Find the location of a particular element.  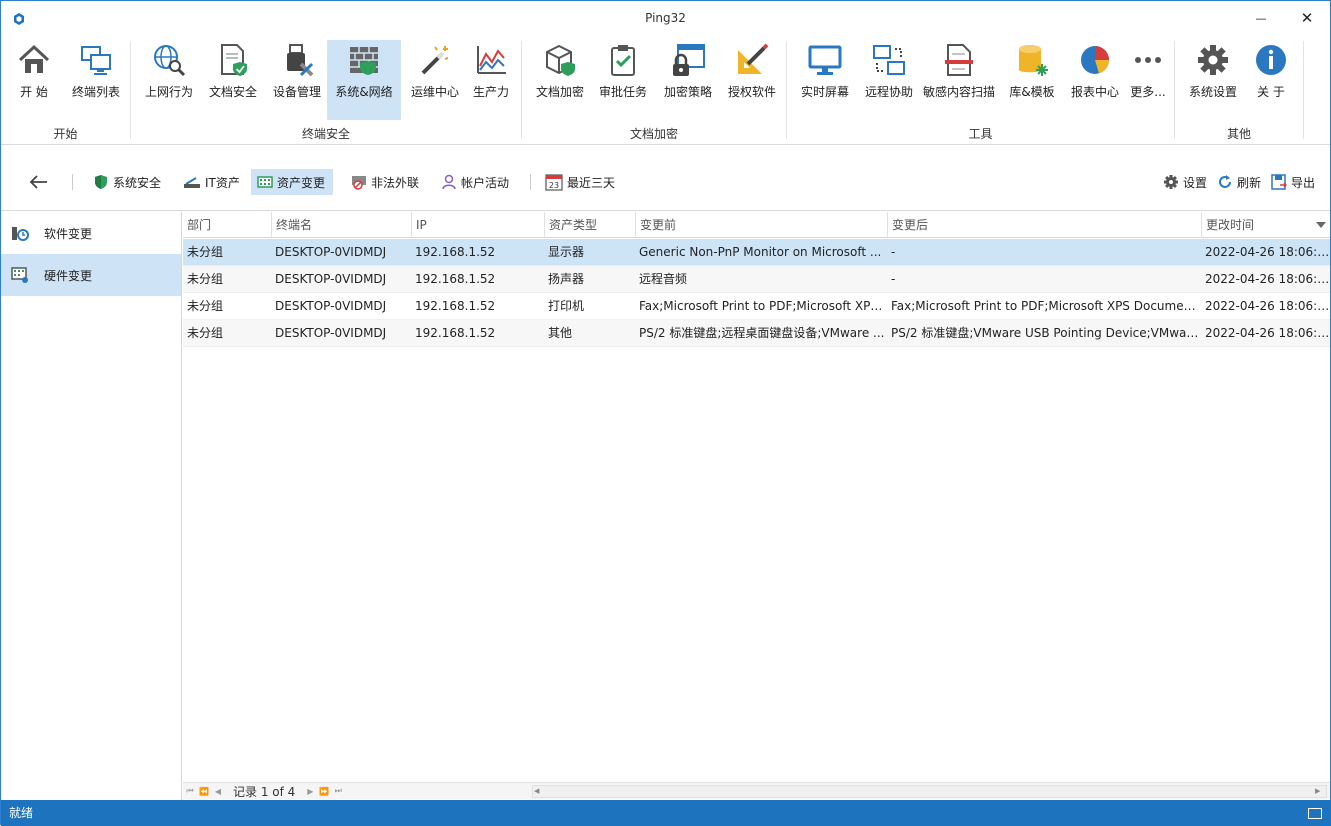

toolbar-export: 导出 is located at coordinates (1294, 182).